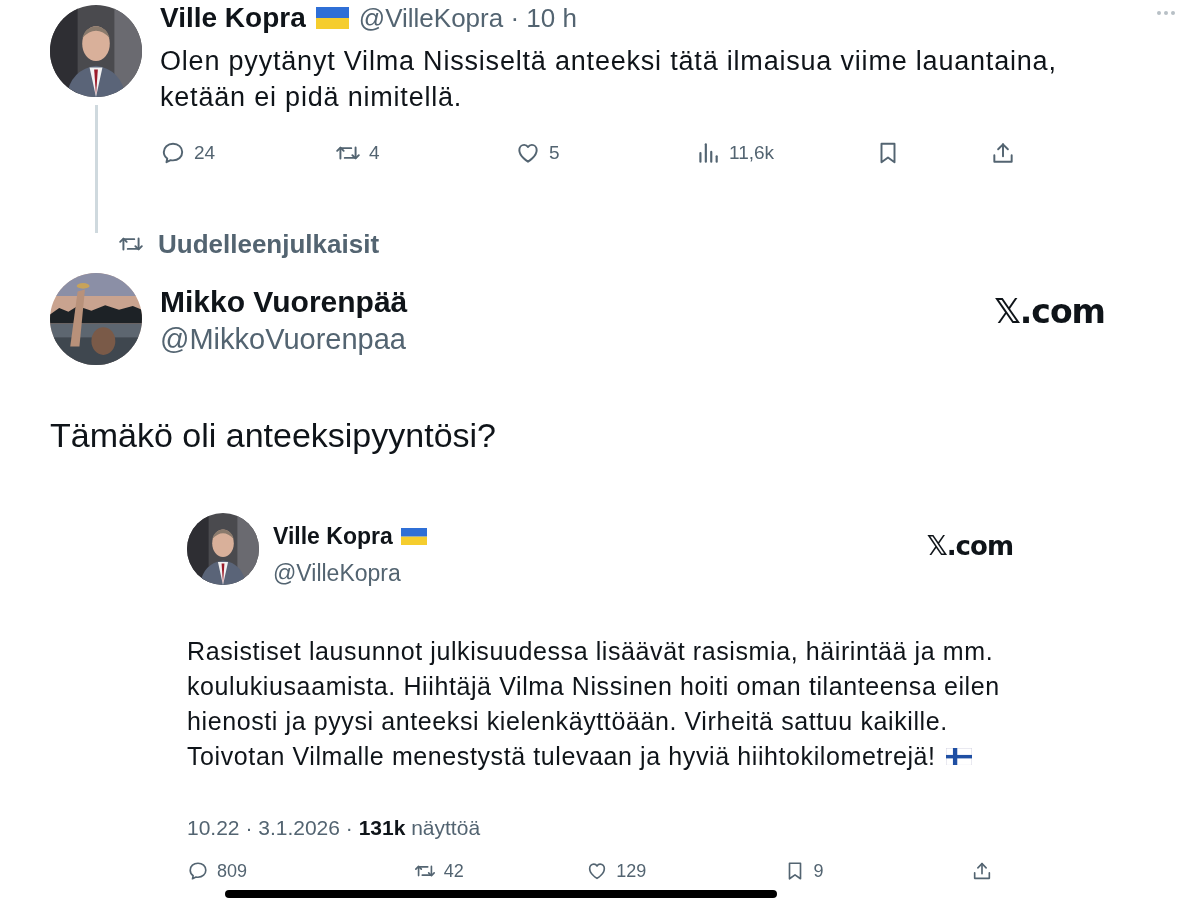 This screenshot has width=1200, height=902. I want to click on handle: @MikkoVuorenpaa, so click(283, 339).